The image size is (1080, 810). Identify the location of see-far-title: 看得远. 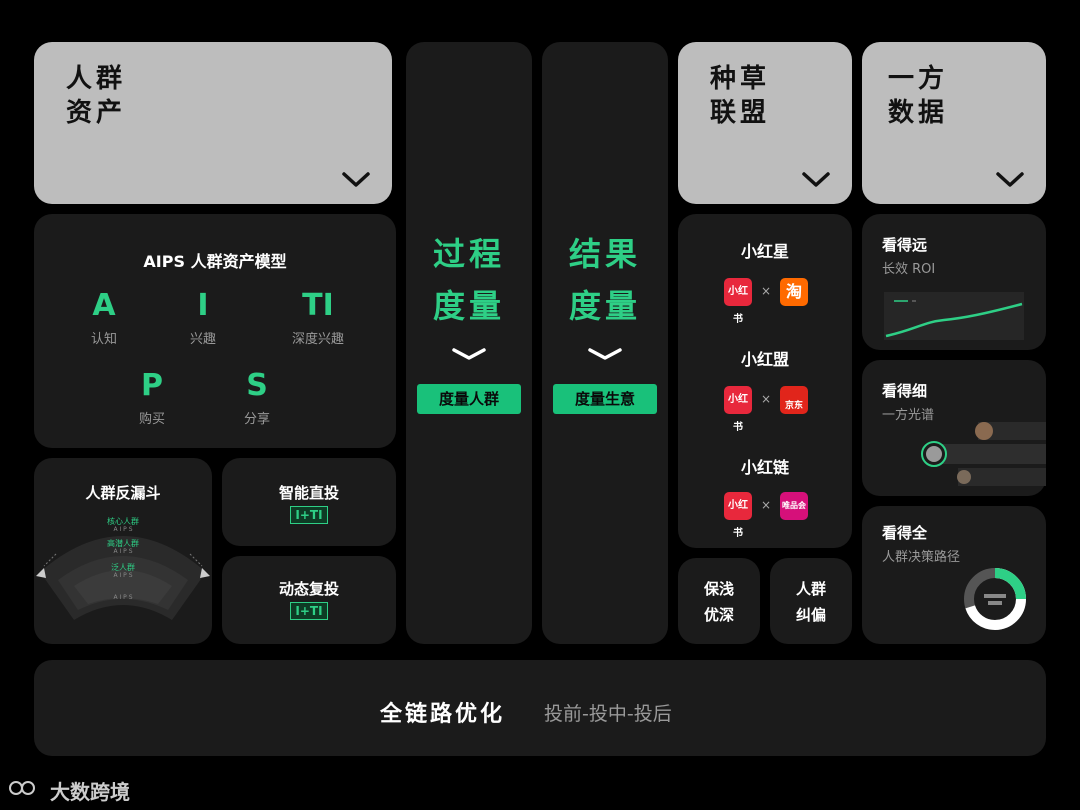
(905, 245).